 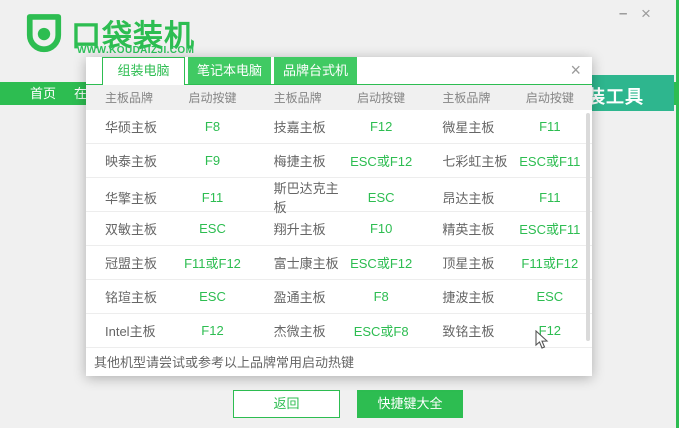 What do you see at coordinates (229, 70) in the screenshot?
I see `tab-laptop: 笔记本电脑` at bounding box center [229, 70].